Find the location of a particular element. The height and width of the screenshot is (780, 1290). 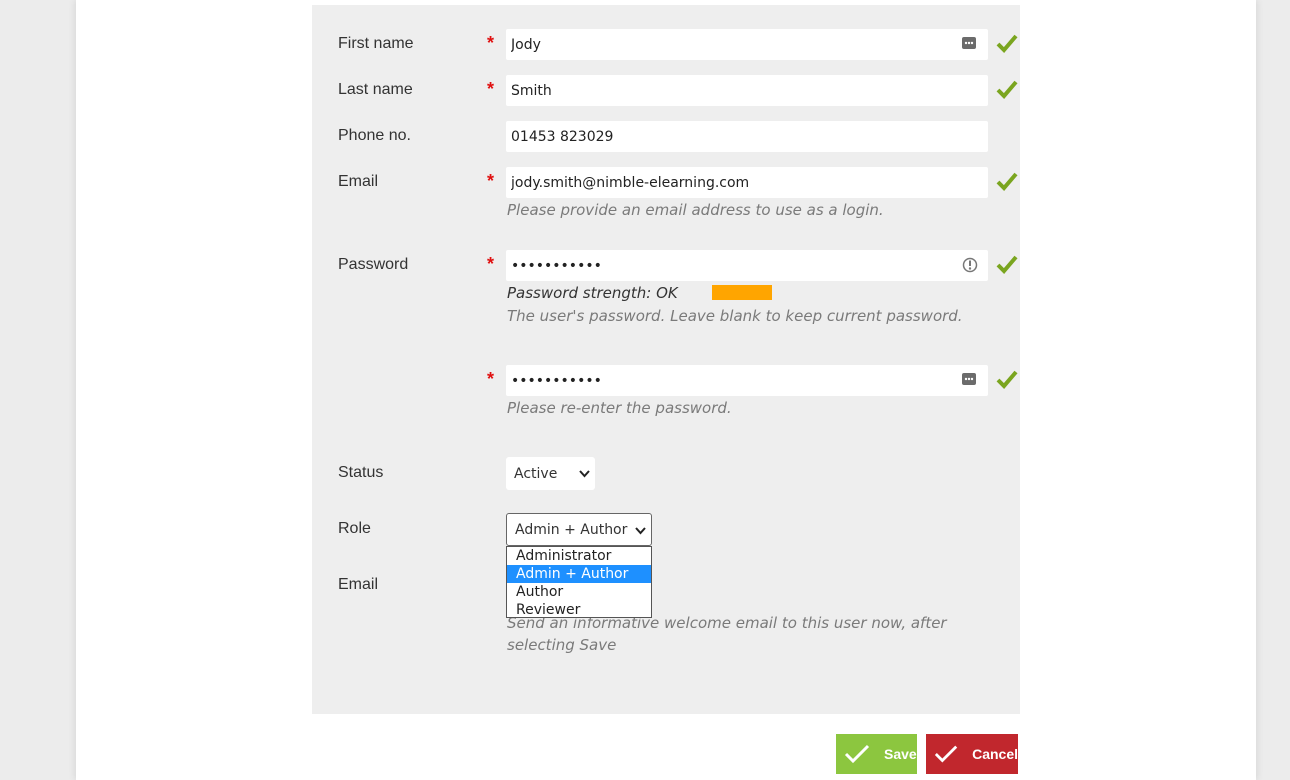

phone-label: Phone no. is located at coordinates (374, 135).